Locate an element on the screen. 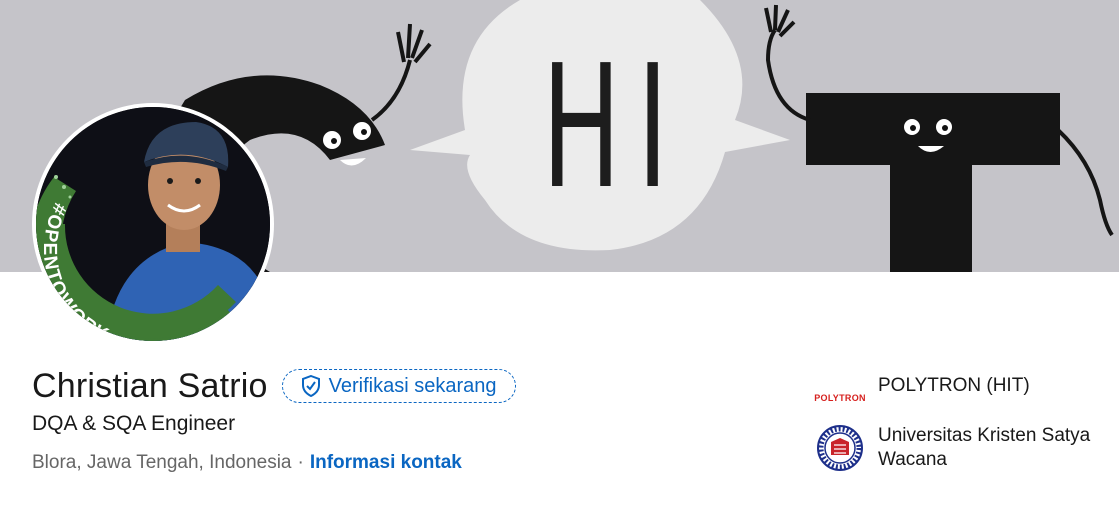  current-company-name: POLYTRON (HIT) is located at coordinates (954, 385).